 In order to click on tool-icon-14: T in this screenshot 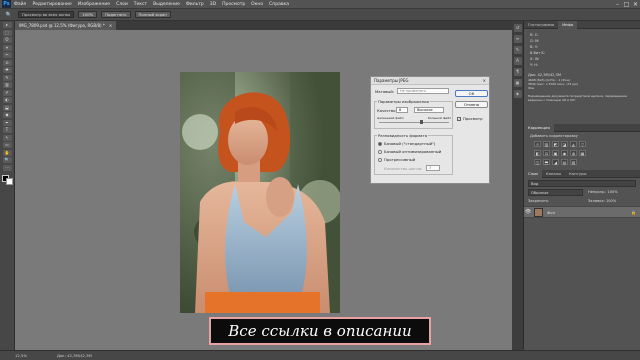, I will do `click(7, 130)`.